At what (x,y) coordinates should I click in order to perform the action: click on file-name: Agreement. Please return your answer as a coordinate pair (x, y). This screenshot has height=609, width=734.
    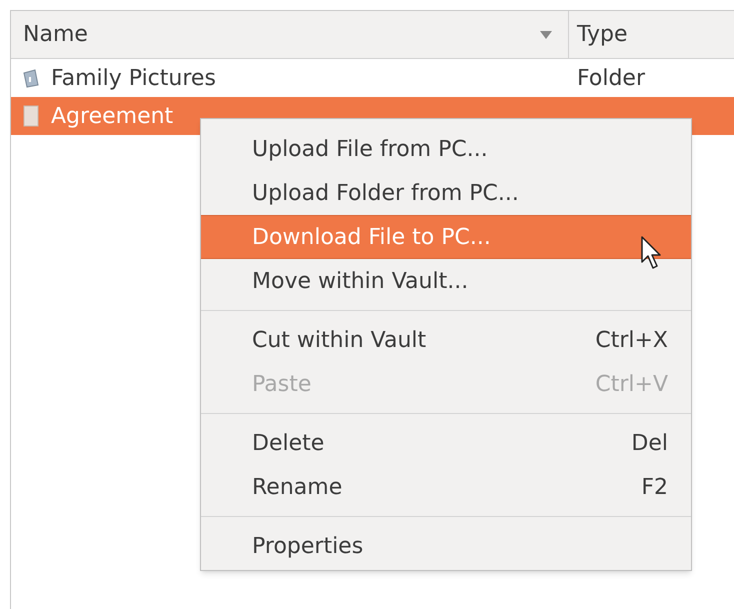
    Looking at the image, I should click on (112, 116).